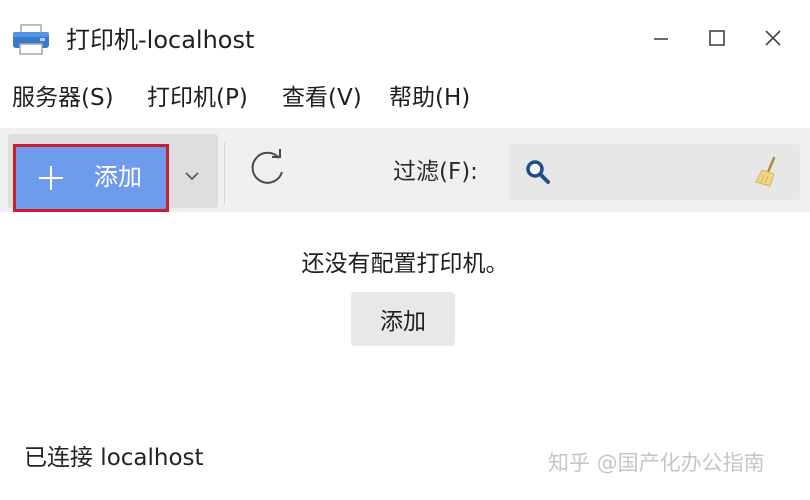  What do you see at coordinates (405, 264) in the screenshot?
I see `empty-state-message: 还没有配置打印机。` at bounding box center [405, 264].